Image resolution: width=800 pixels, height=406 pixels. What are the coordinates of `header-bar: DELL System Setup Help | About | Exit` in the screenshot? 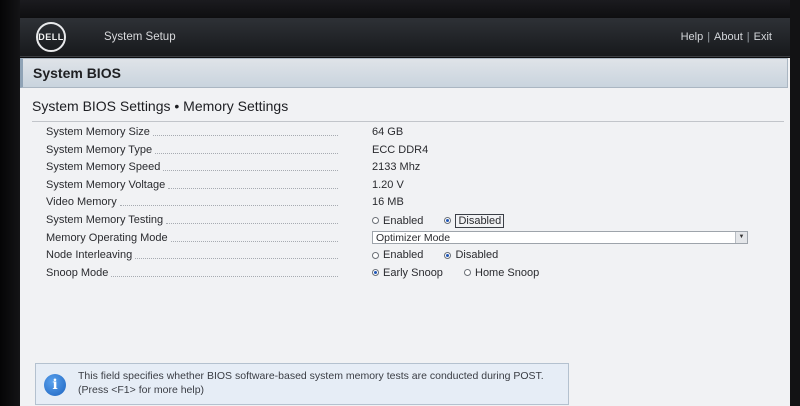 It's located at (405, 37).